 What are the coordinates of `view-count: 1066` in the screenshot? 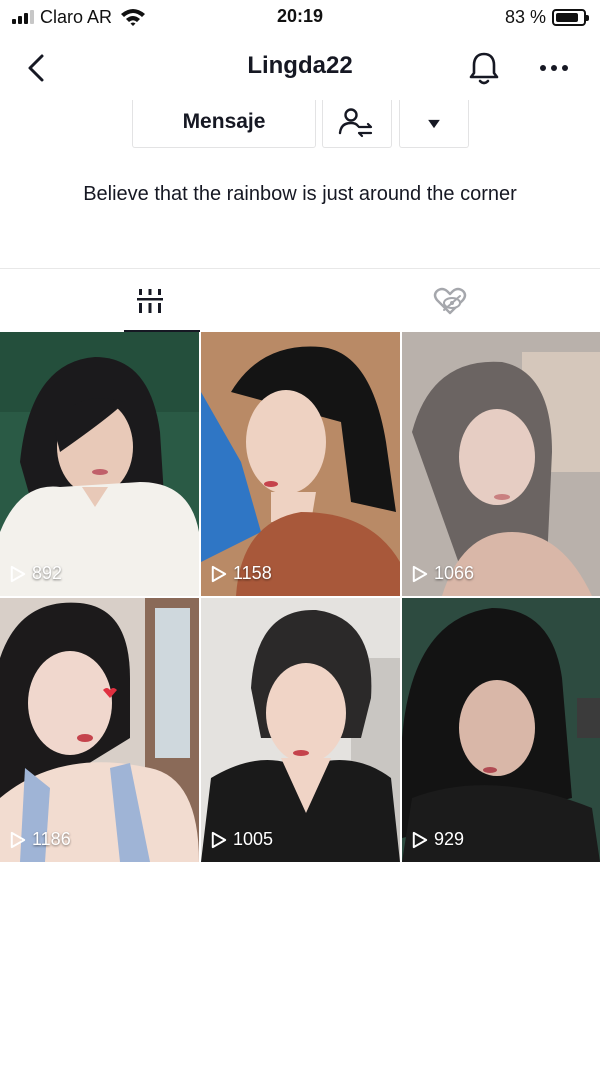 It's located at (443, 573).